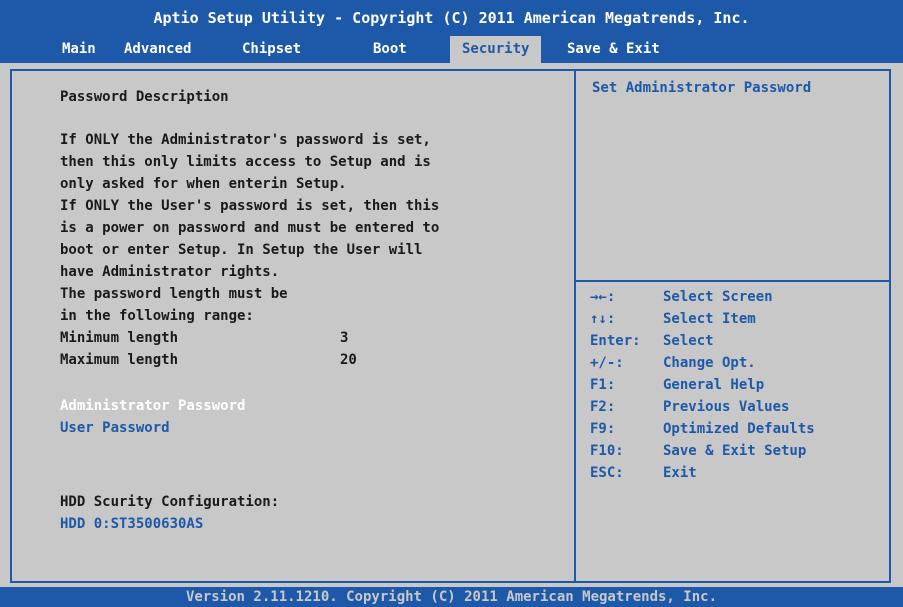 The image size is (903, 607). I want to click on key-label: F9:, so click(603, 429).